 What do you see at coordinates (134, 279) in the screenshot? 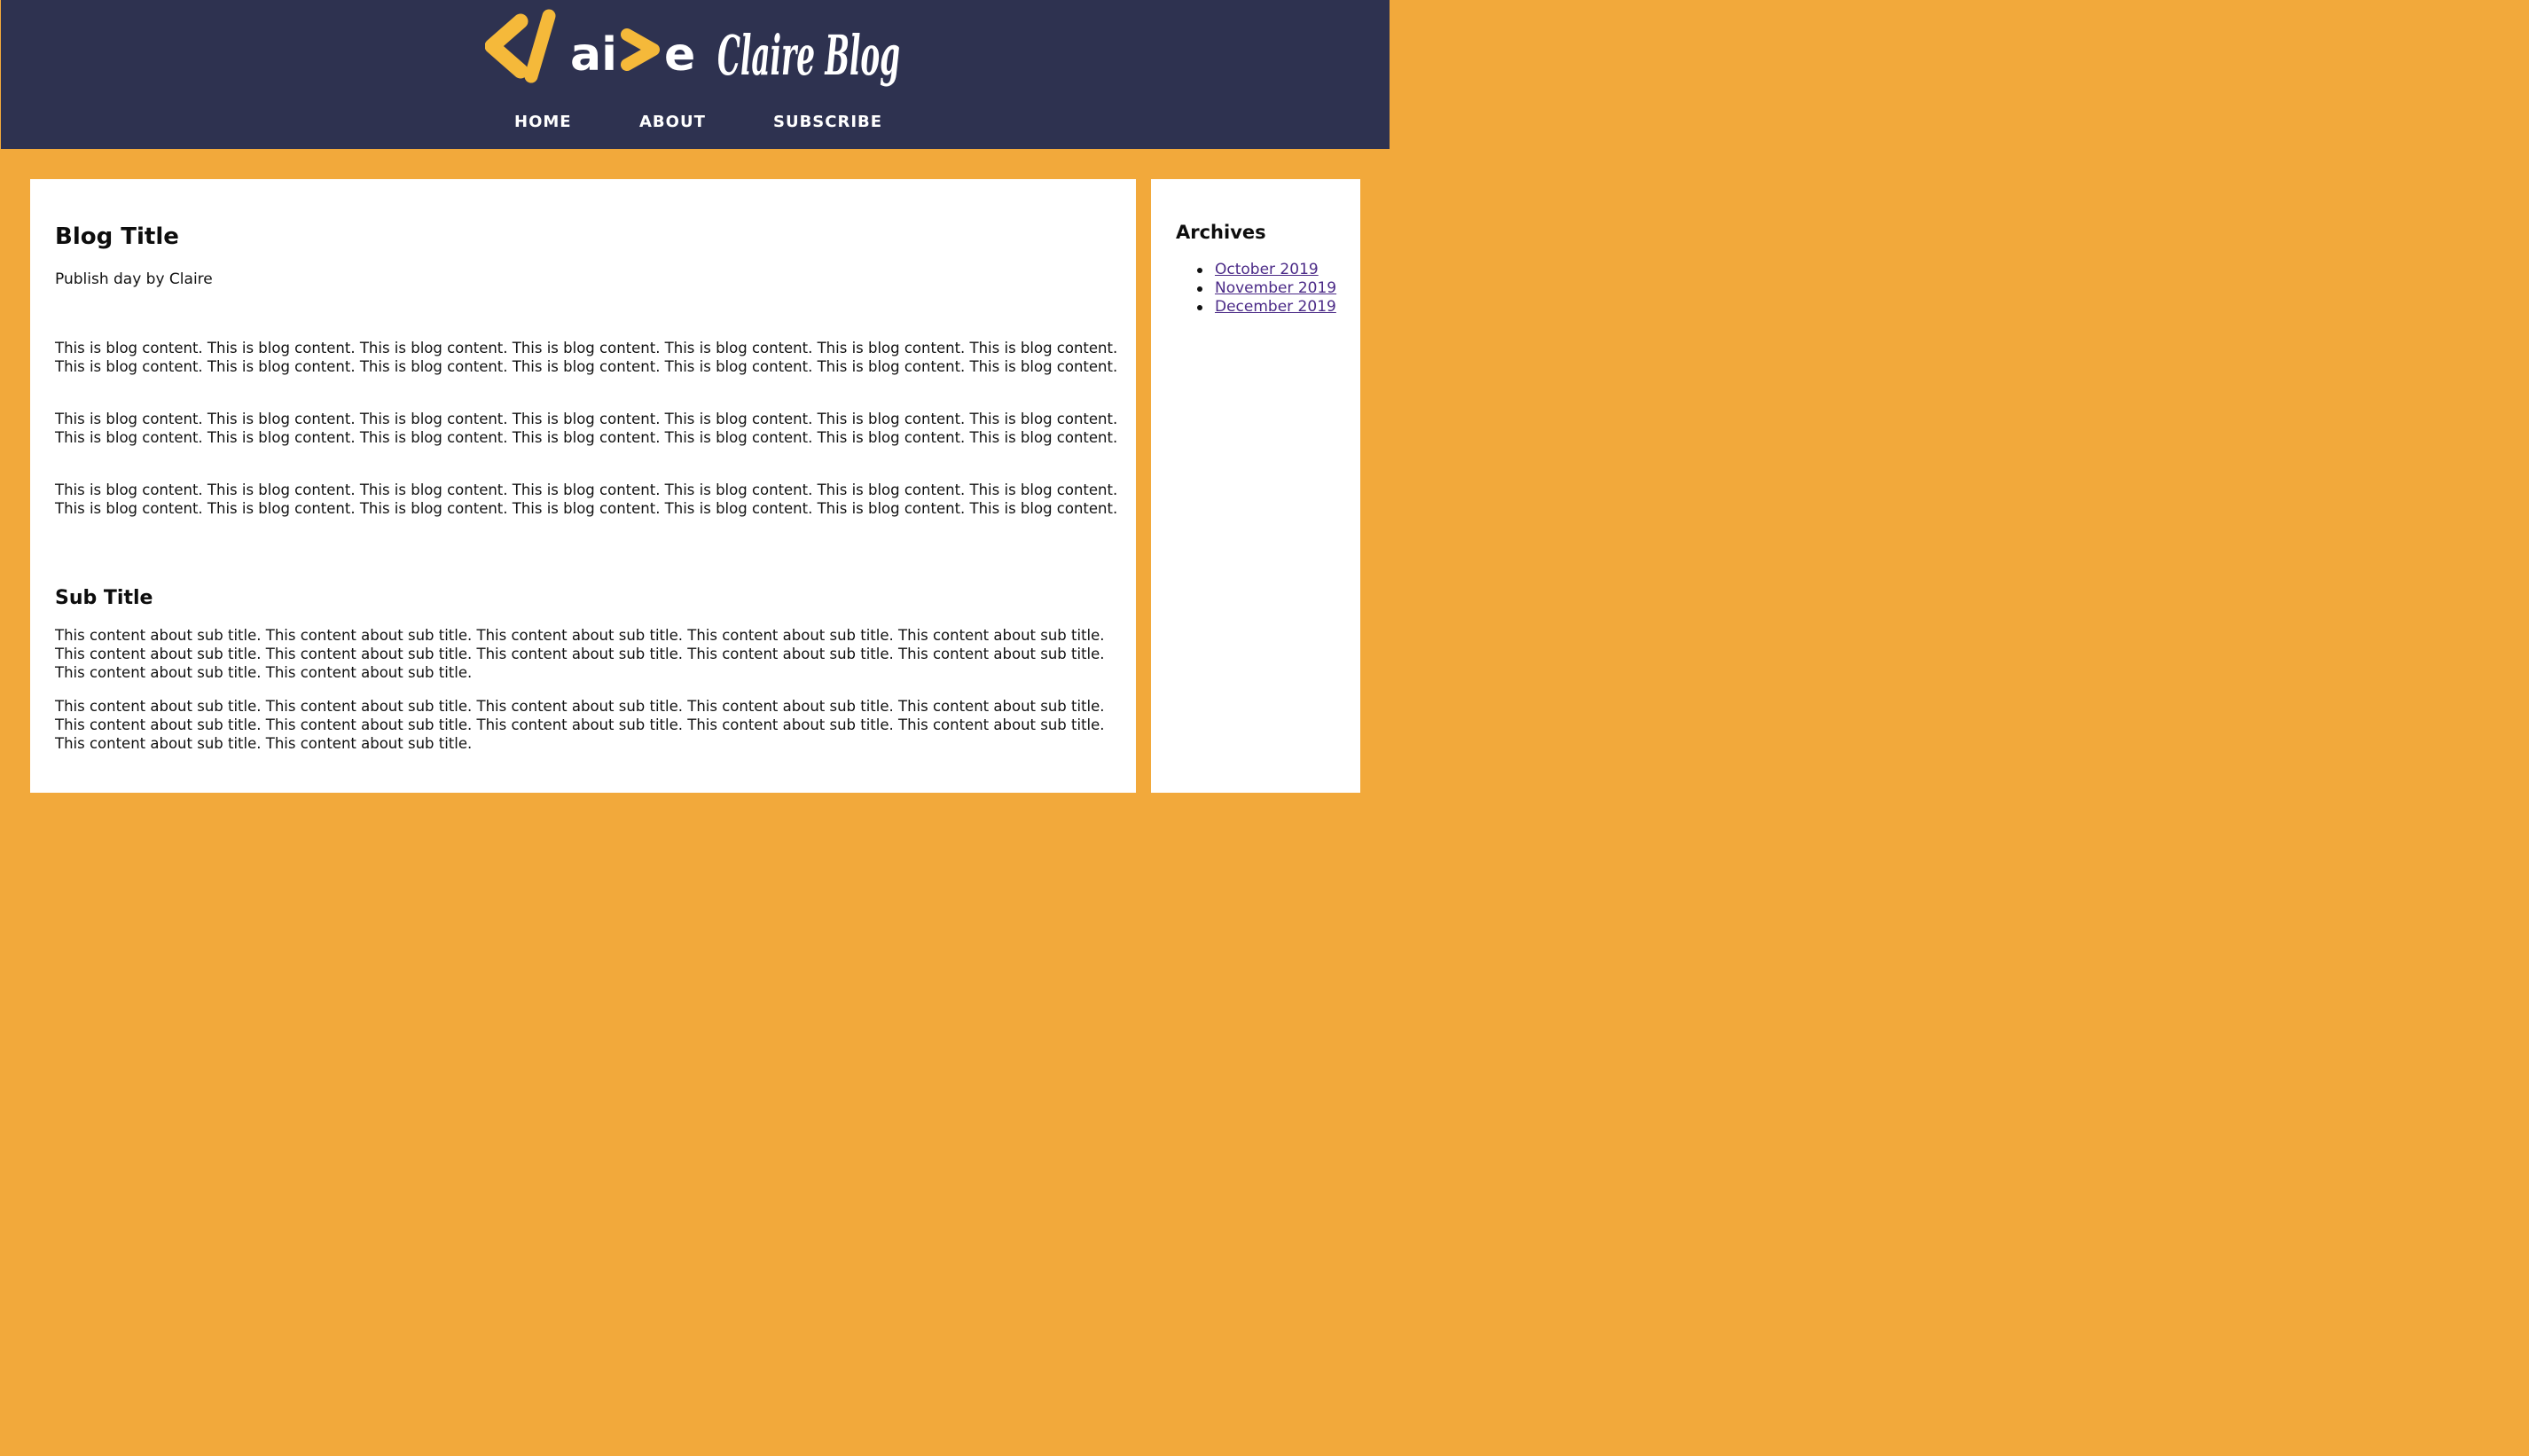
I see `post-meta: Publish day by Claire` at bounding box center [134, 279].